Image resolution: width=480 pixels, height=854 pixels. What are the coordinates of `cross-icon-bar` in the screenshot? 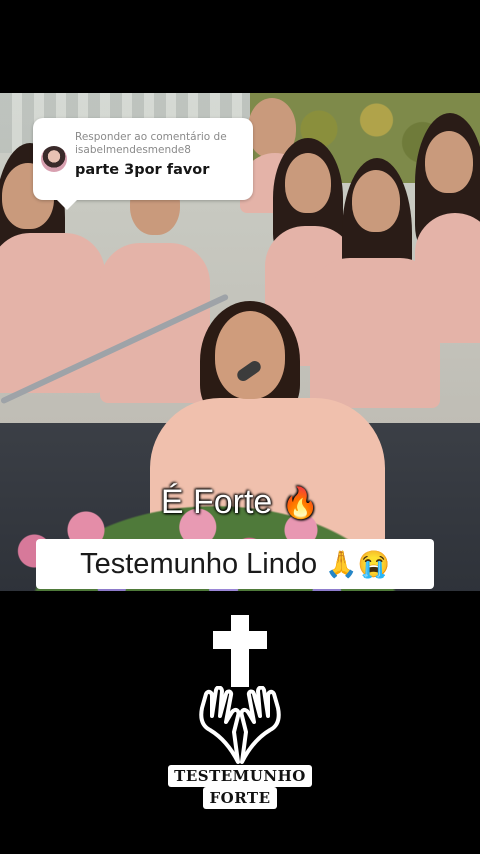 It's located at (240, 640).